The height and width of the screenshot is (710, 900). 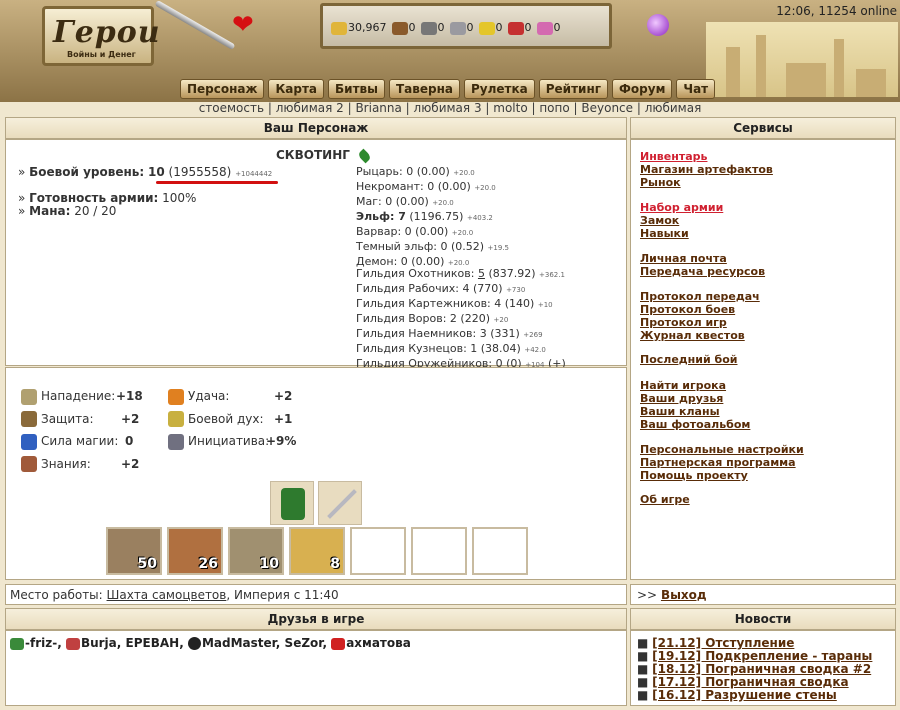 I want to click on service-recruit-army: Набор армии, so click(x=681, y=207).